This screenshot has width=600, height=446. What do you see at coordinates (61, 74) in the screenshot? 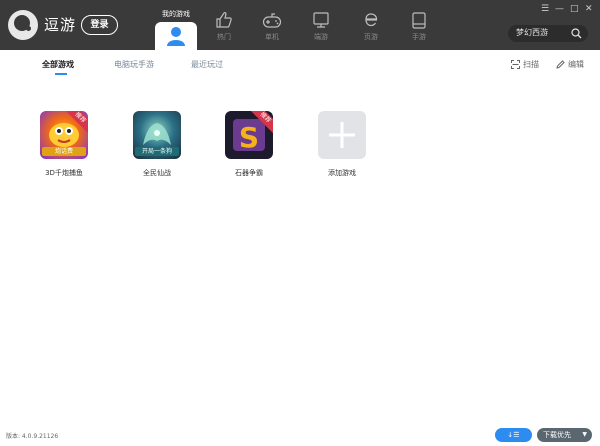
I see `active-tab-indicator` at bounding box center [61, 74].